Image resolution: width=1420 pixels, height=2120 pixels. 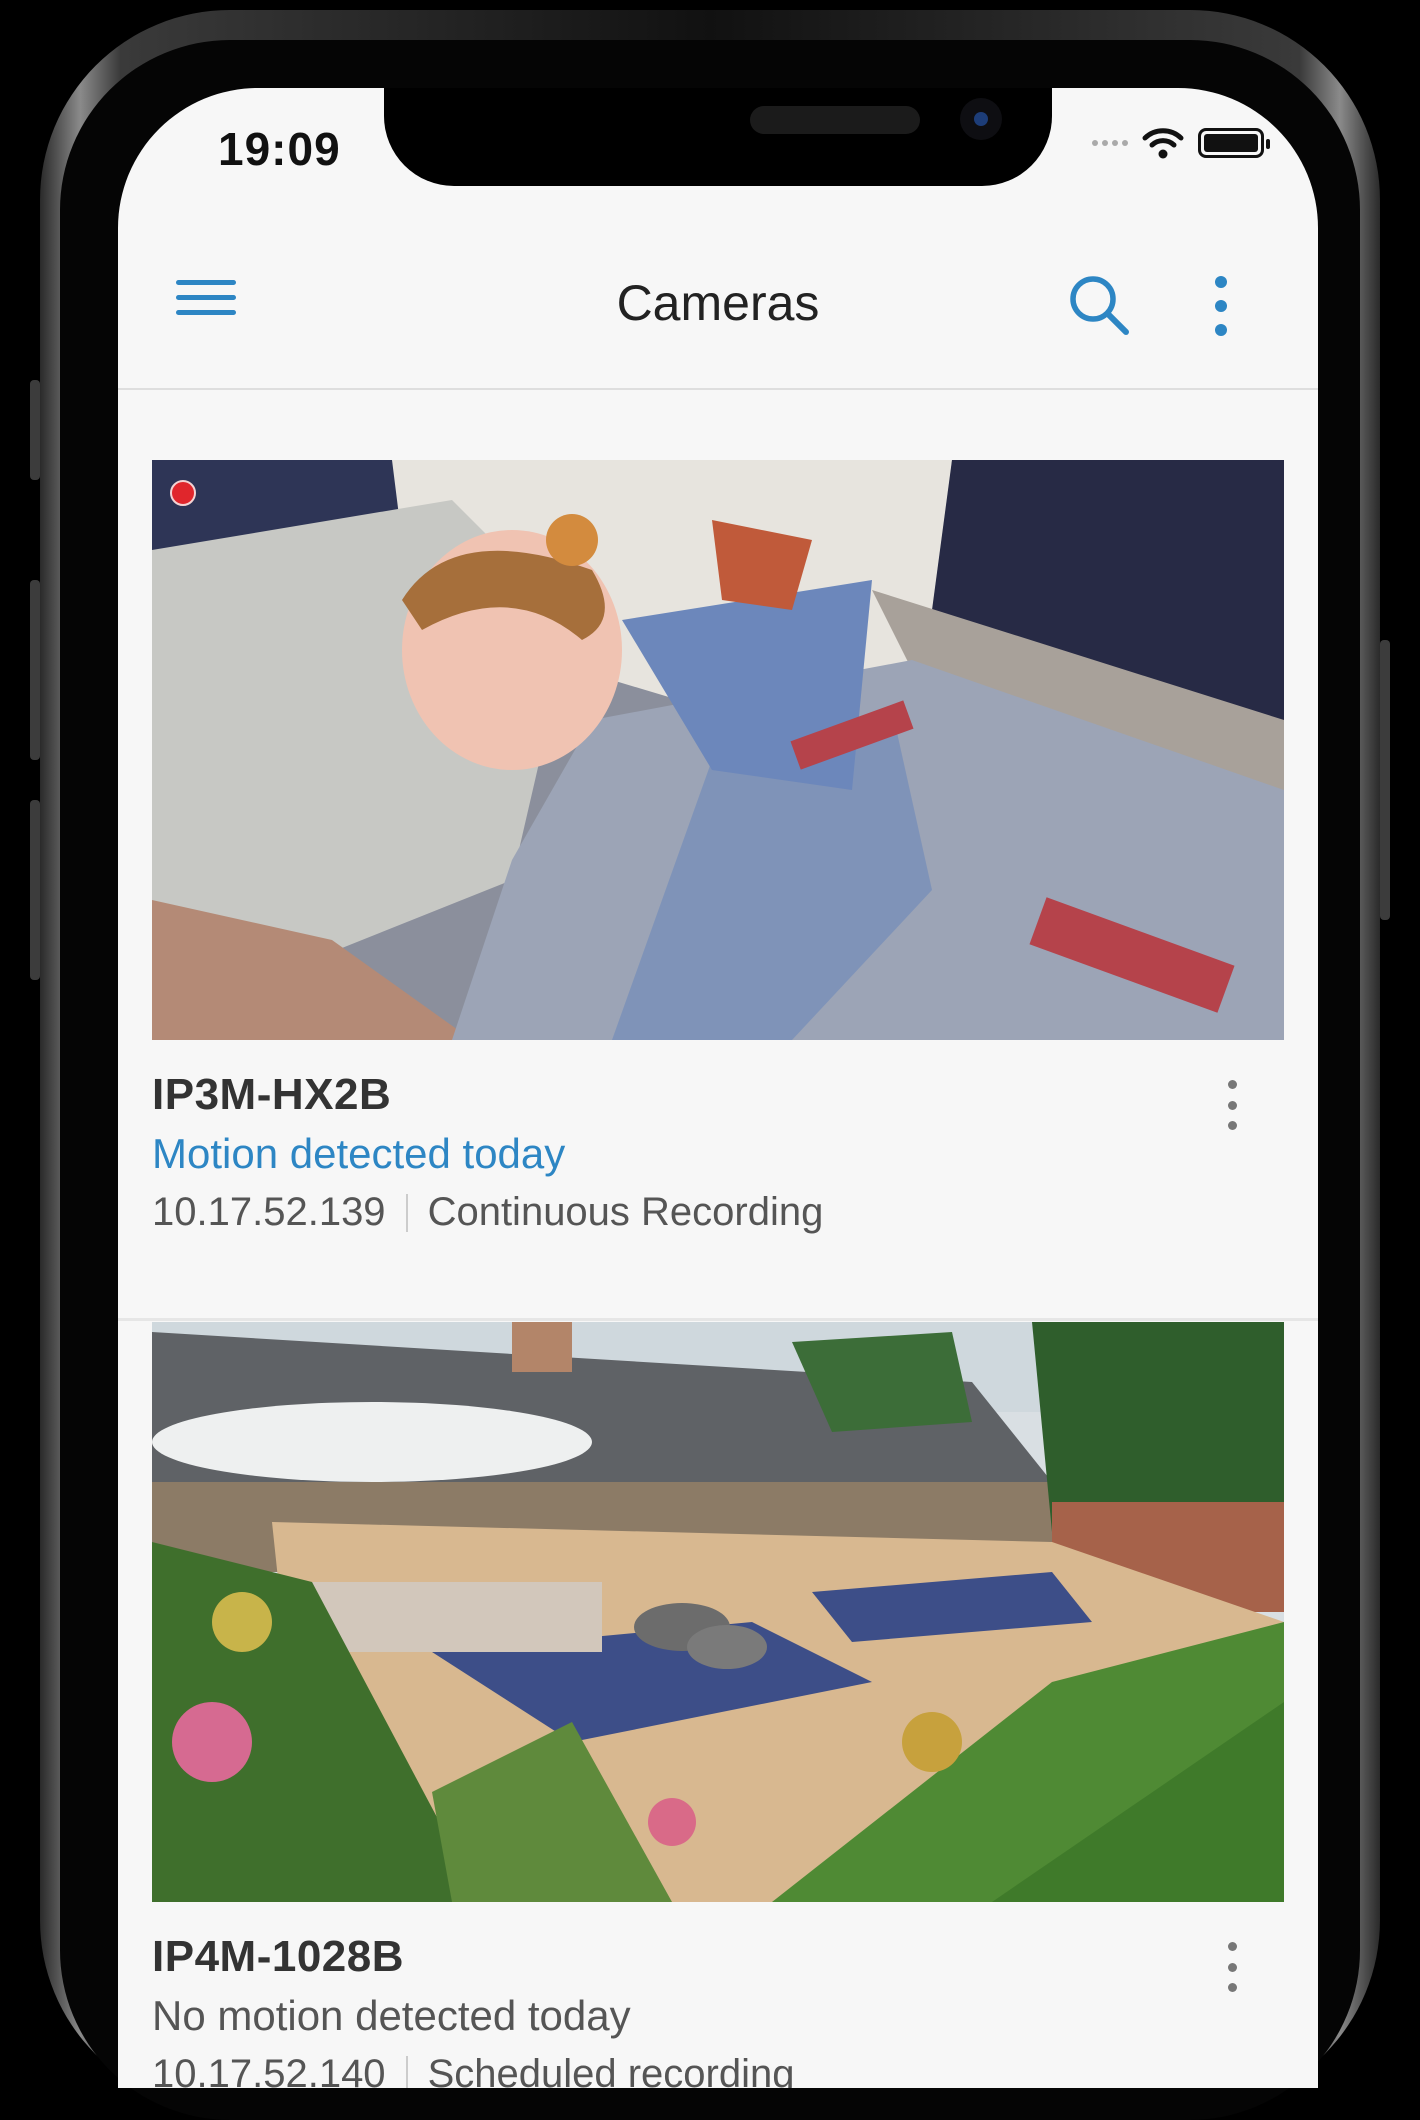 What do you see at coordinates (1099, 305) in the screenshot?
I see `search-icon` at bounding box center [1099, 305].